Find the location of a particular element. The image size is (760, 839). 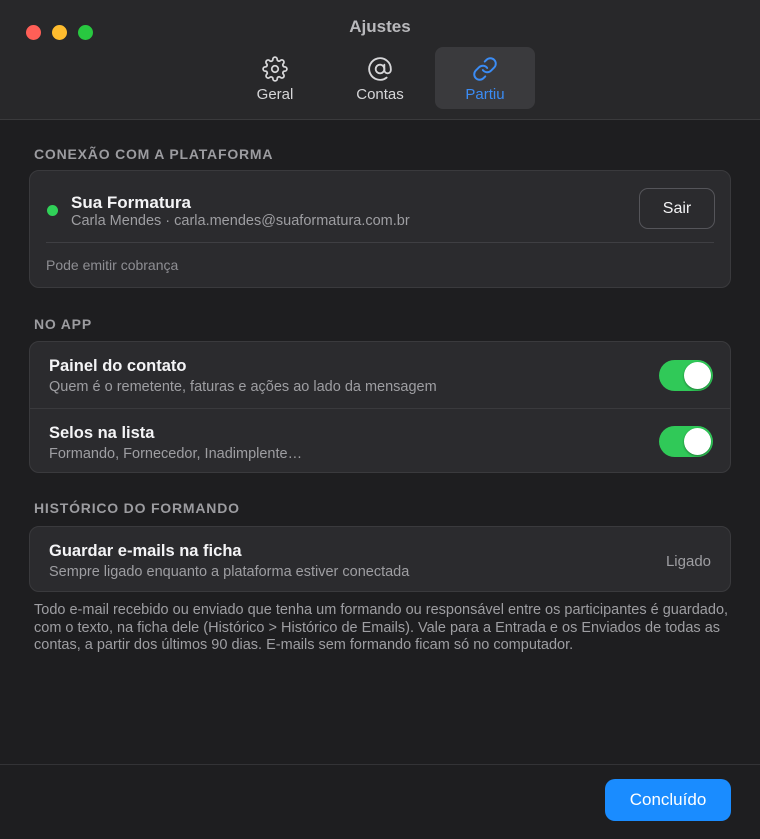

permission-text: Pode emitir cobrança is located at coordinates (112, 265).